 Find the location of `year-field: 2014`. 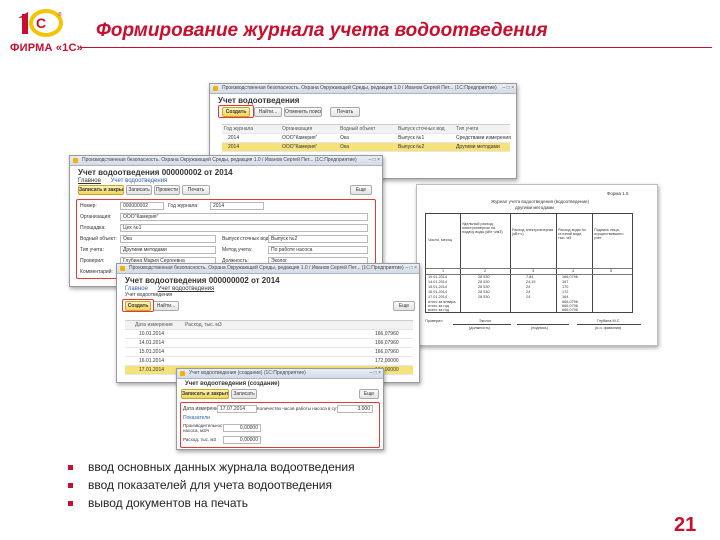

year-field: 2014 is located at coordinates (237, 206).